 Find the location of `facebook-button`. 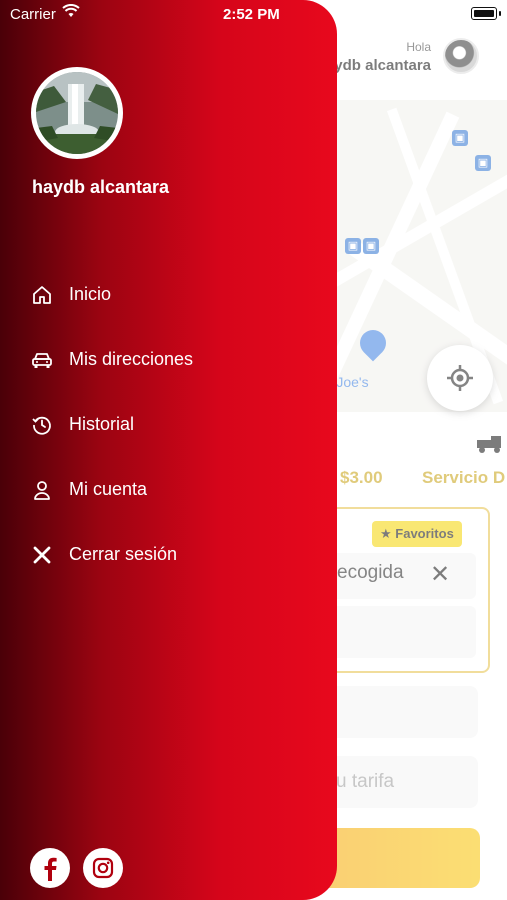

facebook-button is located at coordinates (50, 868).